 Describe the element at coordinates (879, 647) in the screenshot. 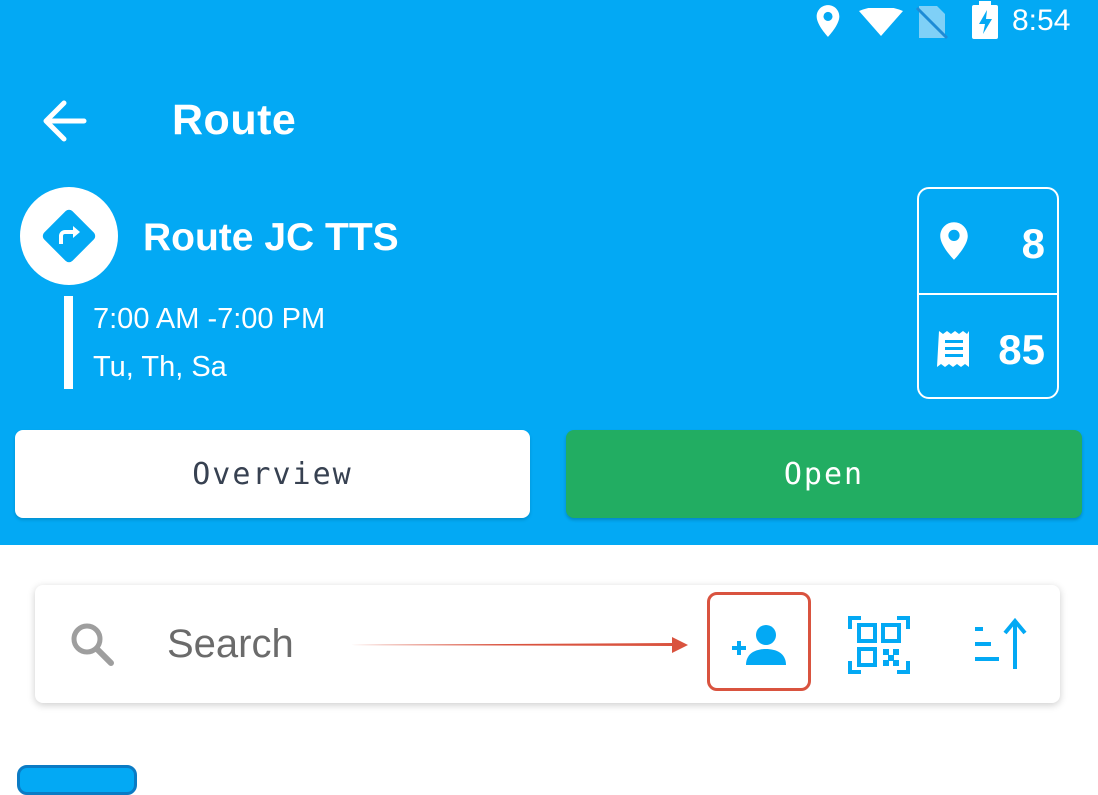

I see `qr-code-scan-icon` at that location.